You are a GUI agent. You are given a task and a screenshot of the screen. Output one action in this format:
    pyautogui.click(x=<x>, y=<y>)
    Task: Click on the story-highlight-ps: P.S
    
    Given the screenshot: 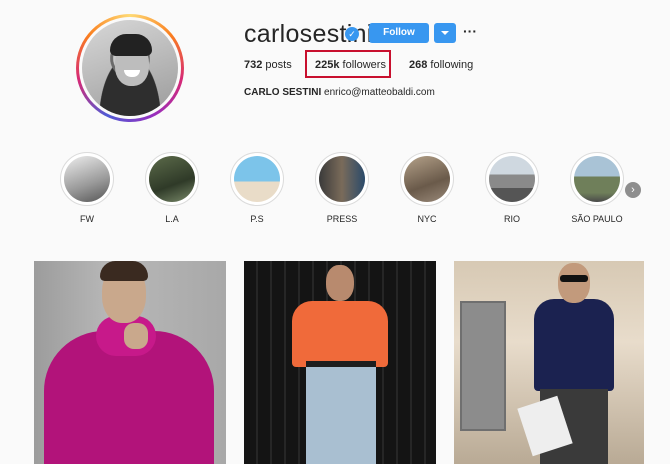 What is the action you would take?
    pyautogui.click(x=257, y=188)
    